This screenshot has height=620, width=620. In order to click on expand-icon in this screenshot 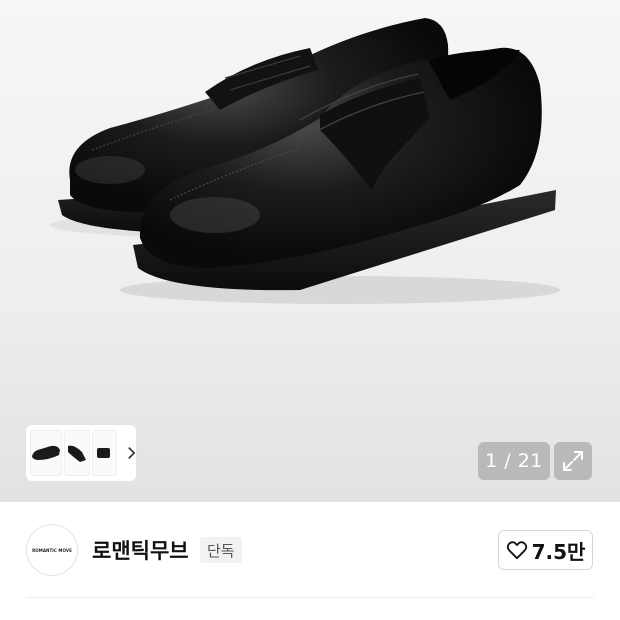, I will do `click(573, 461)`.